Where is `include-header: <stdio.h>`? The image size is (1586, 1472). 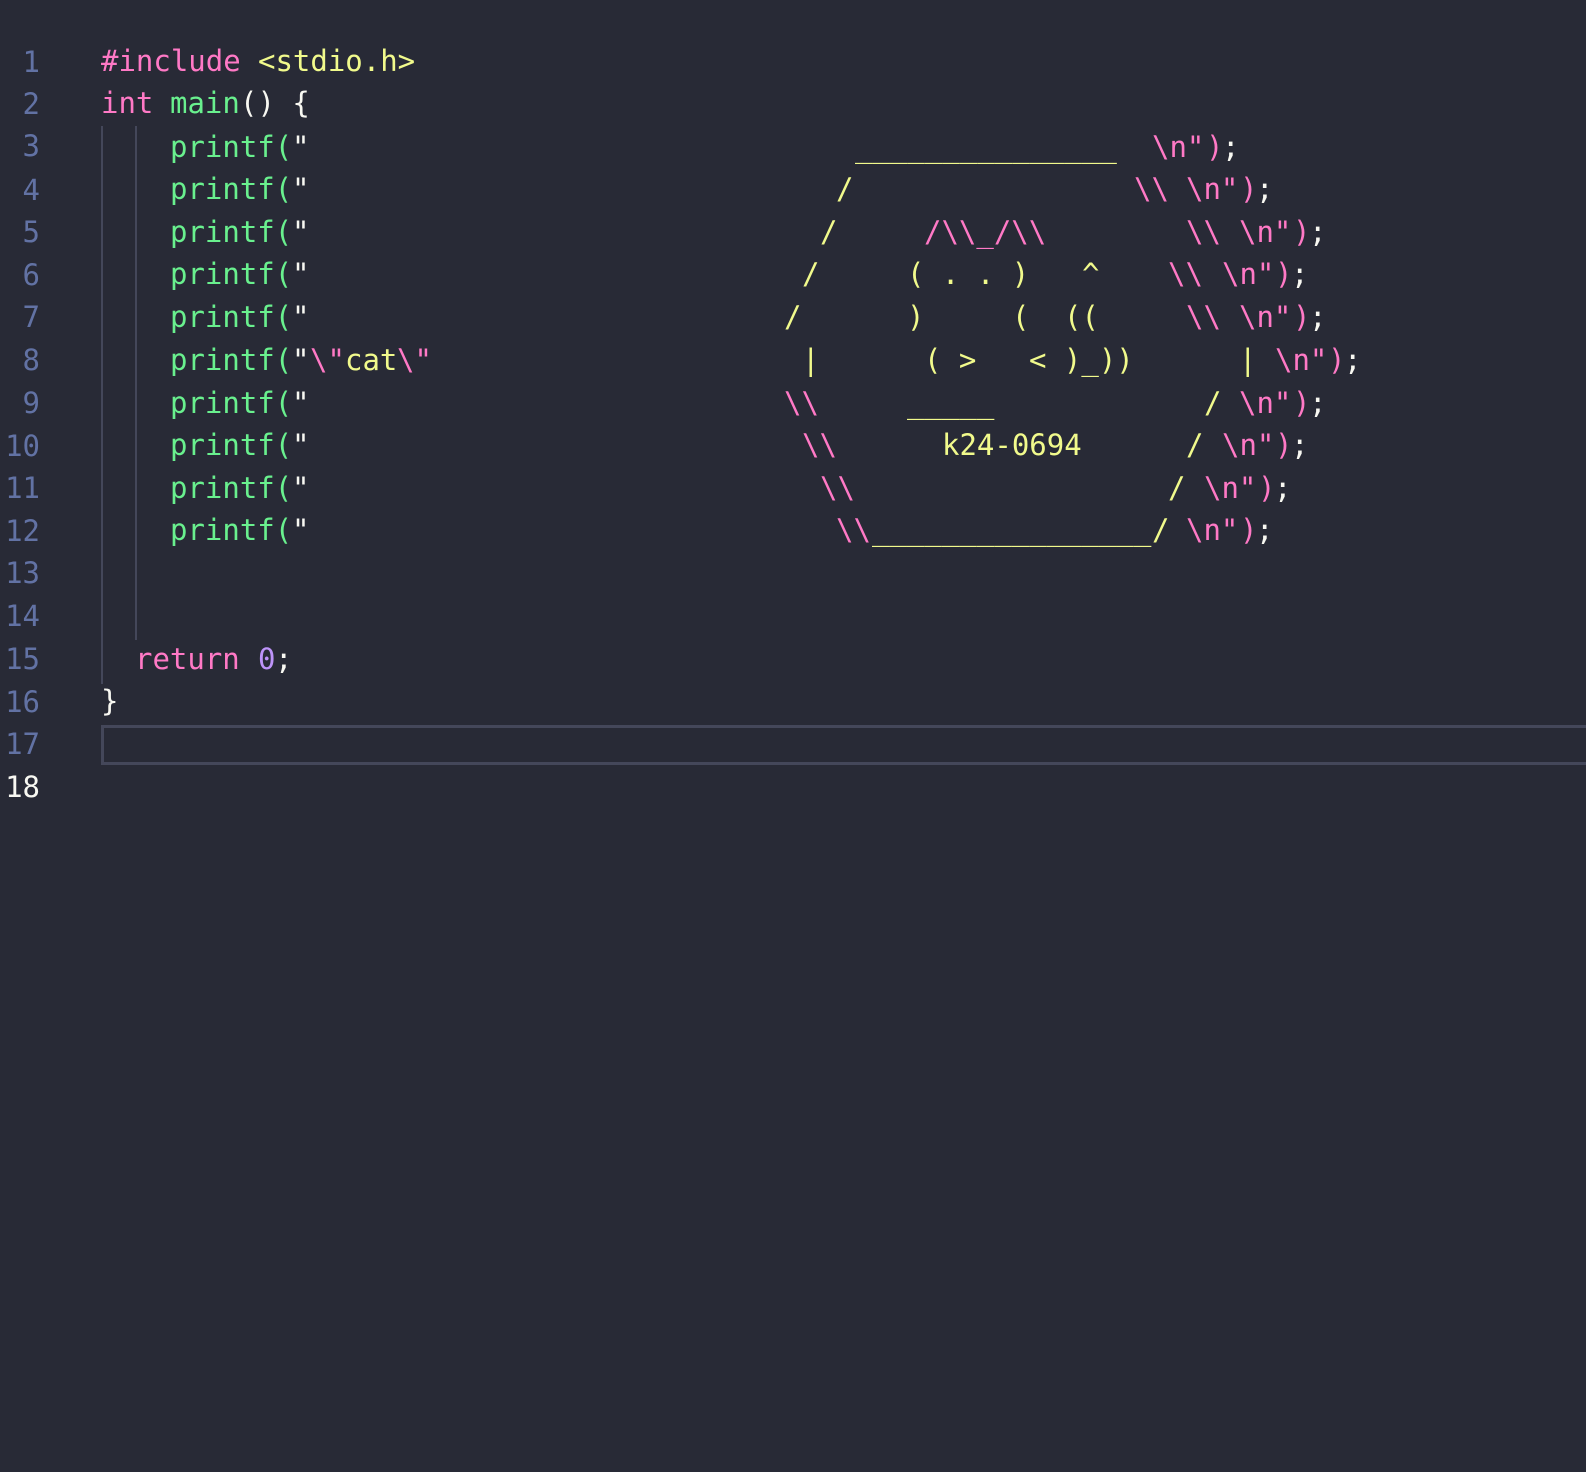 include-header: <stdio.h> is located at coordinates (337, 61).